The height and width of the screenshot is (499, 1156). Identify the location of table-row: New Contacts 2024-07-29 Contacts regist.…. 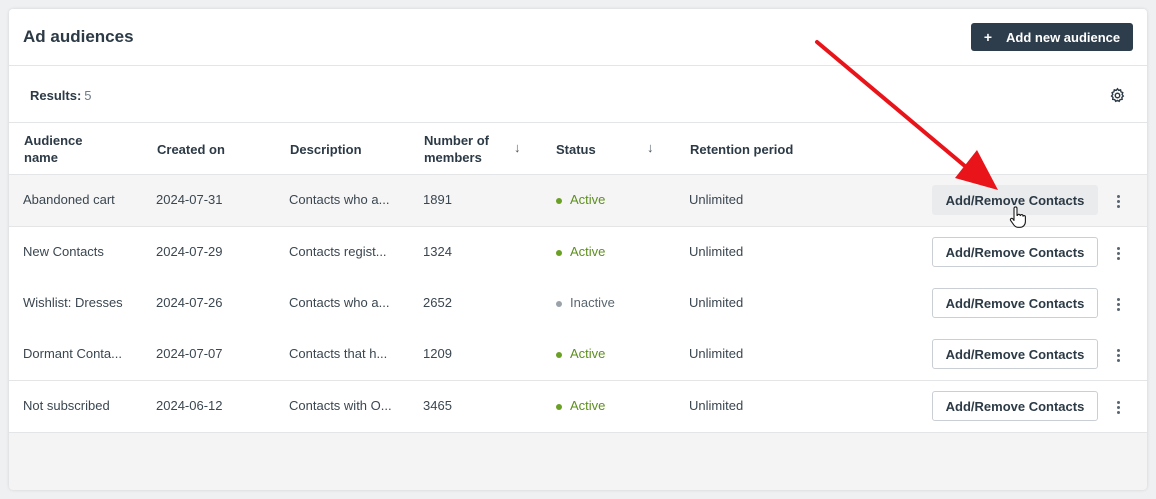
(578, 253).